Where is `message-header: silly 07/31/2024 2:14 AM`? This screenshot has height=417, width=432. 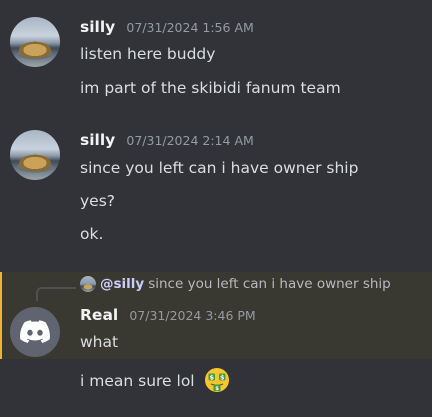 message-header: silly 07/31/2024 2:14 AM is located at coordinates (167, 139).